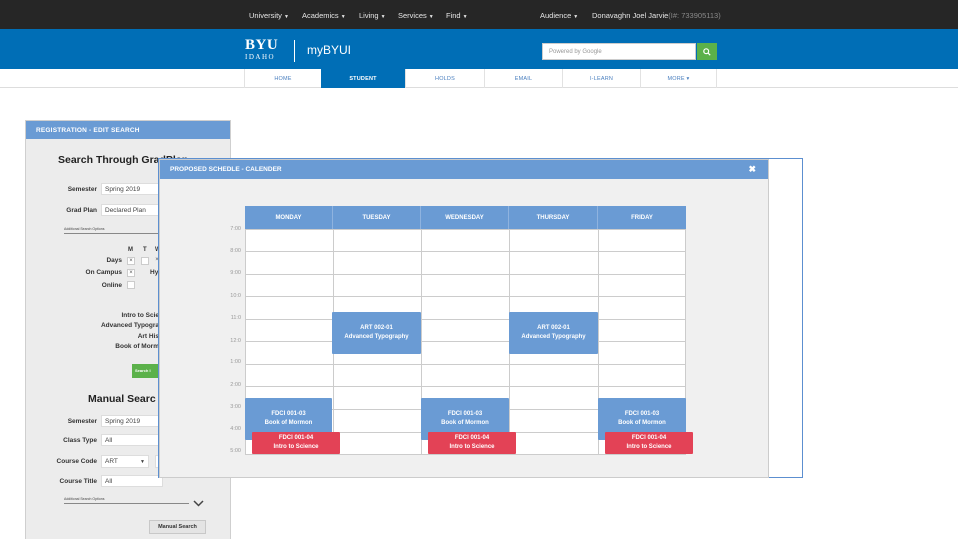 The image size is (958, 539). Describe the element at coordinates (132, 481) in the screenshot. I see `coursetitle-select: All` at that location.